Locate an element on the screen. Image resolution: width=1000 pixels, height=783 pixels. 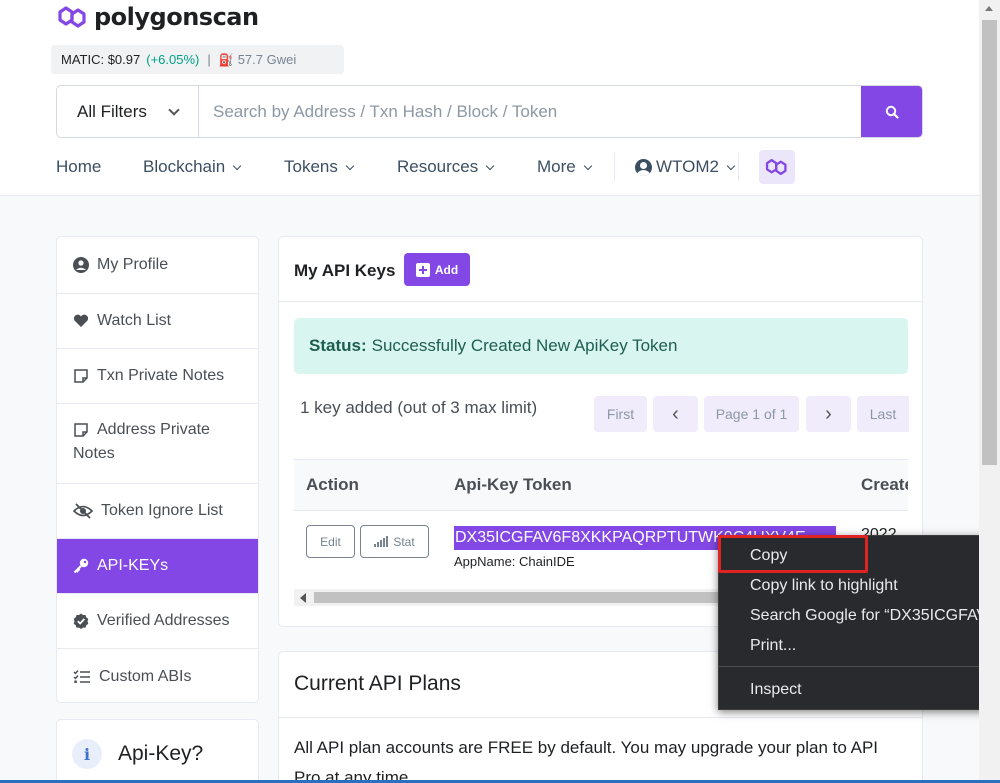
status-label: Status: is located at coordinates (338, 345).